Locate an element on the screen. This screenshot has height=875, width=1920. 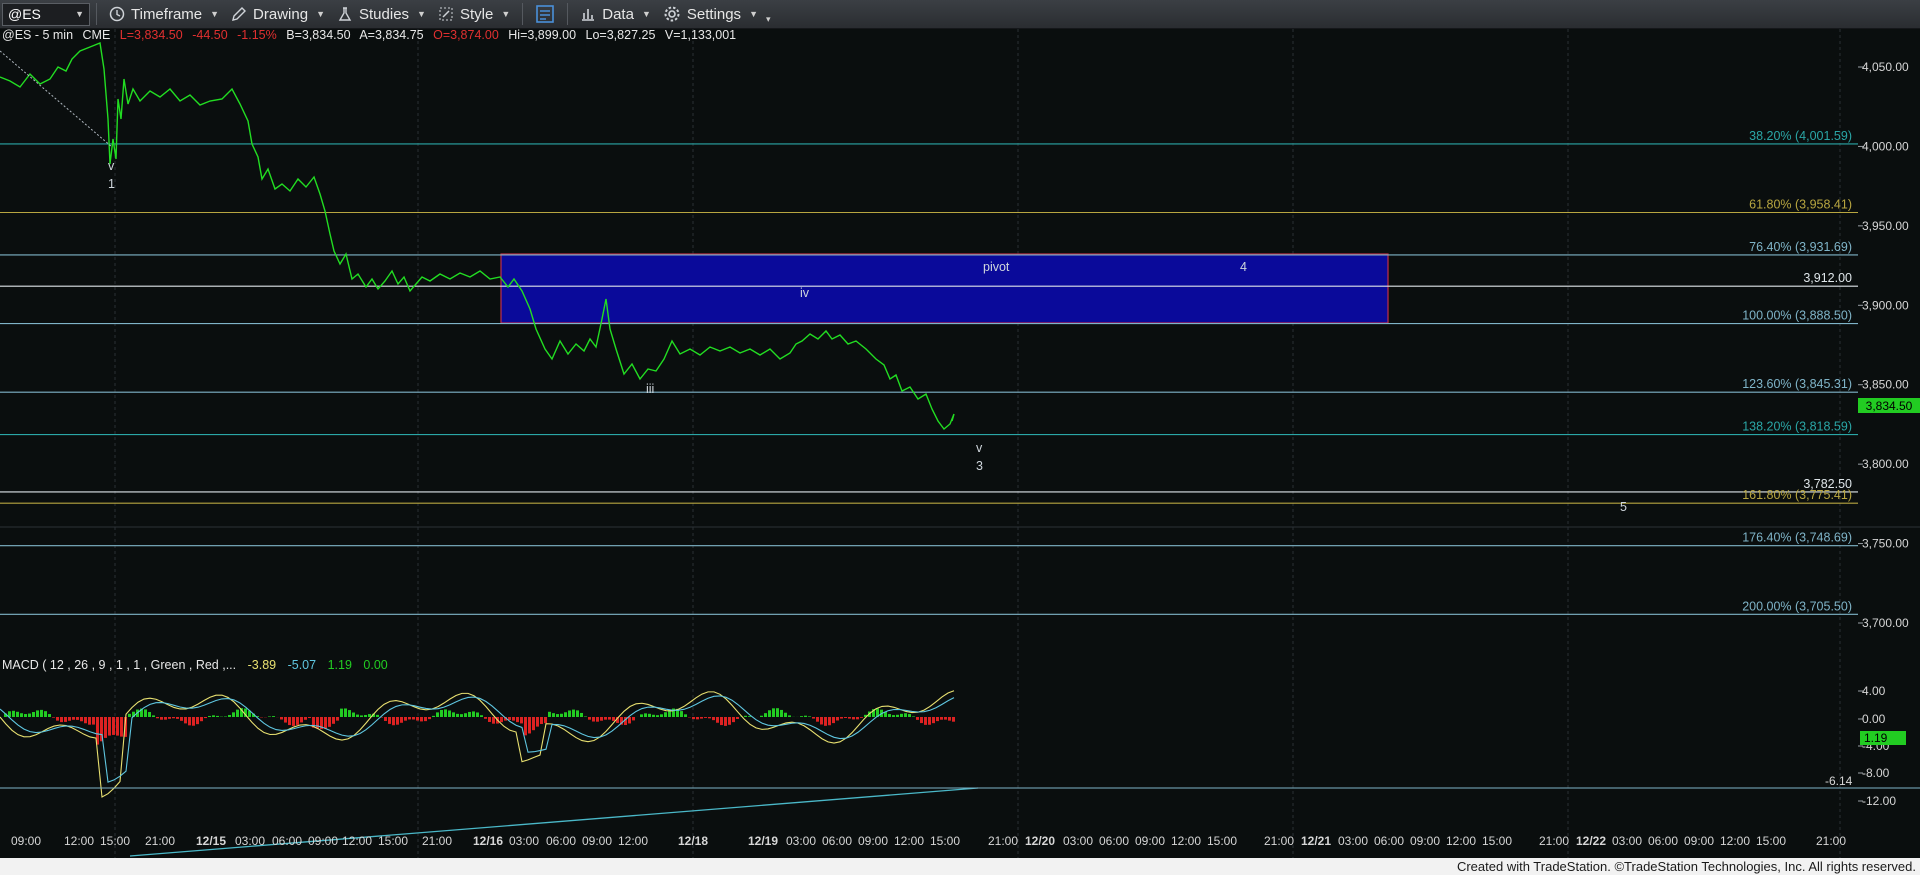
symbol-input: @ES ▼ is located at coordinates (46, 14).